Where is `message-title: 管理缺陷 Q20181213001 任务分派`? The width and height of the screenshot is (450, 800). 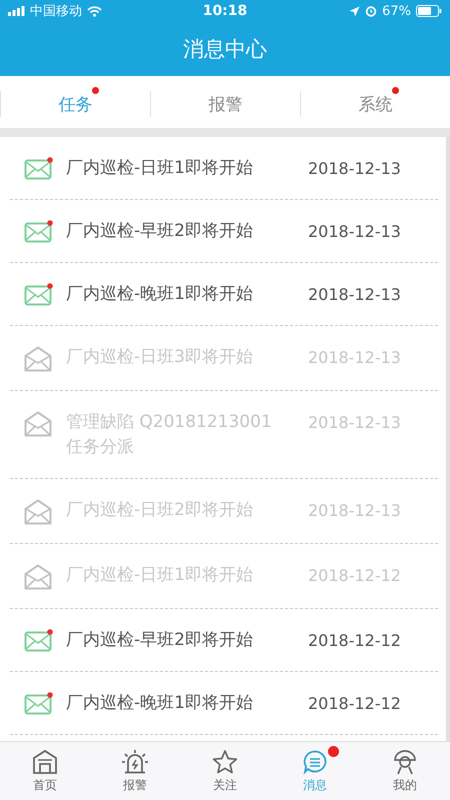 message-title: 管理缺陷 Q20181213001 任务分派 is located at coordinates (169, 435).